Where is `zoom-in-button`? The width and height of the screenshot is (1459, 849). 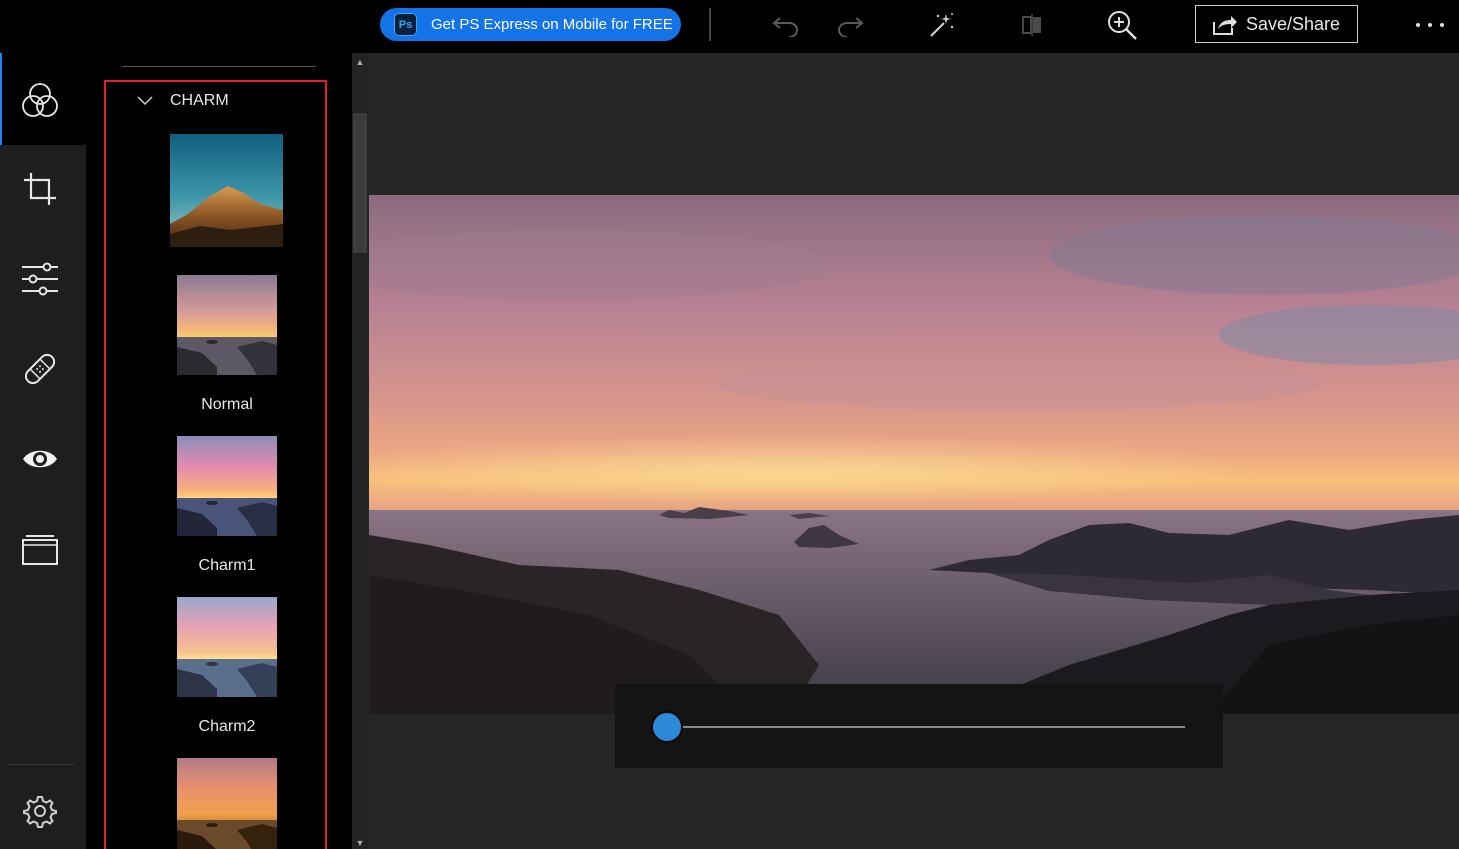
zoom-in-button is located at coordinates (1122, 25).